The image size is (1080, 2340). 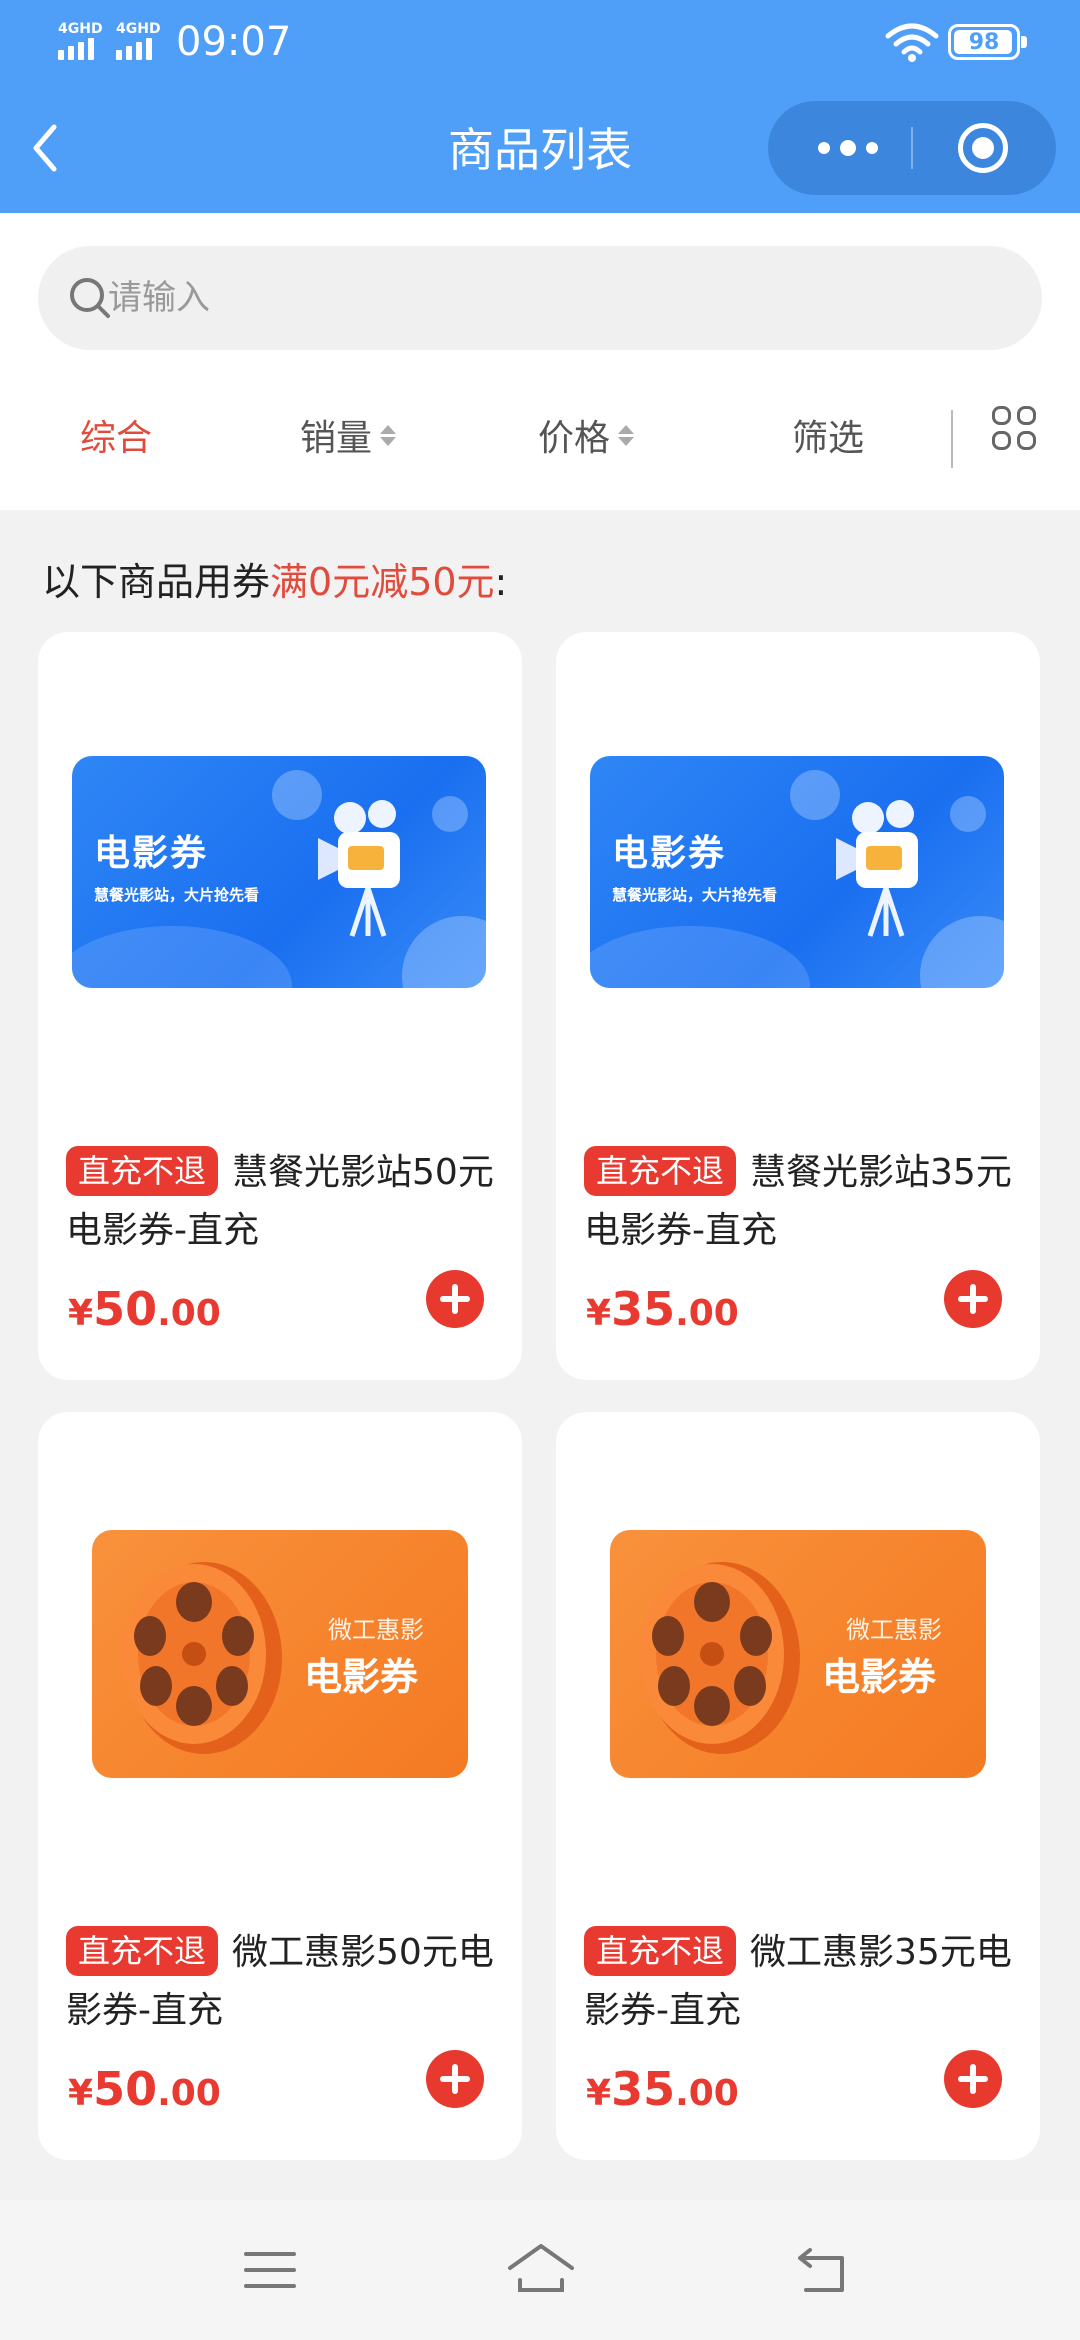 What do you see at coordinates (90, 298) in the screenshot?
I see `search-icon` at bounding box center [90, 298].